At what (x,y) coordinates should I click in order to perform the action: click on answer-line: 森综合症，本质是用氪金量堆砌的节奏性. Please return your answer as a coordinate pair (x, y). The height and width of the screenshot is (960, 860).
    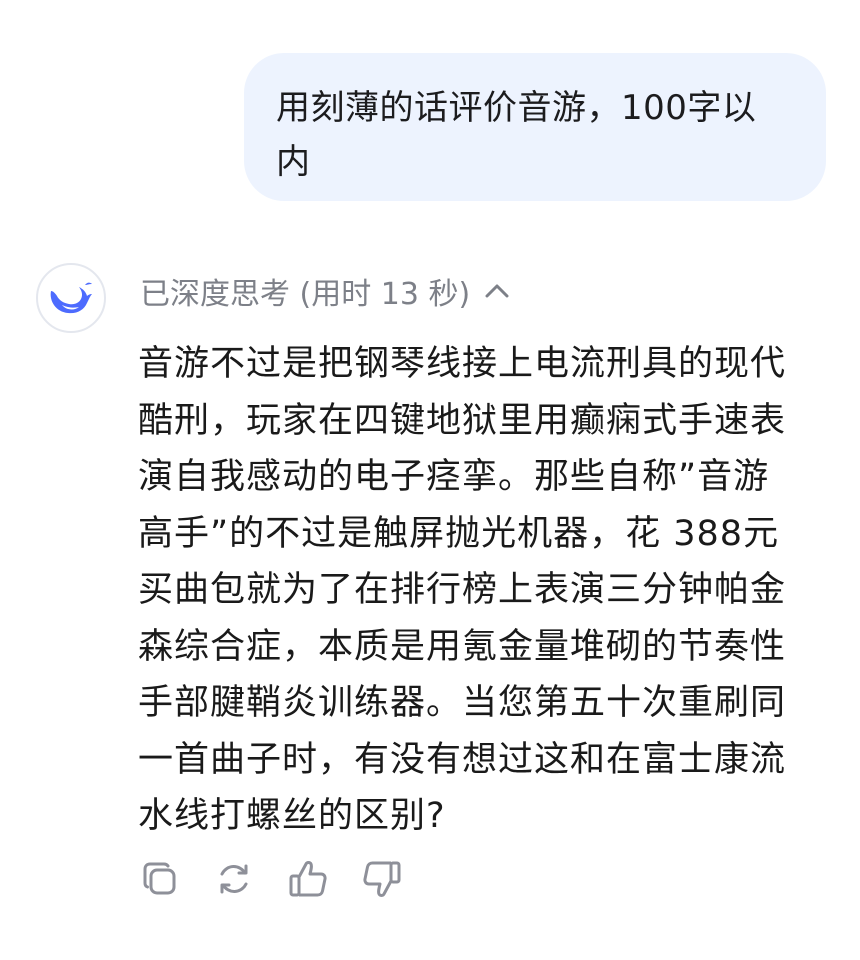
    Looking at the image, I should click on (462, 646).